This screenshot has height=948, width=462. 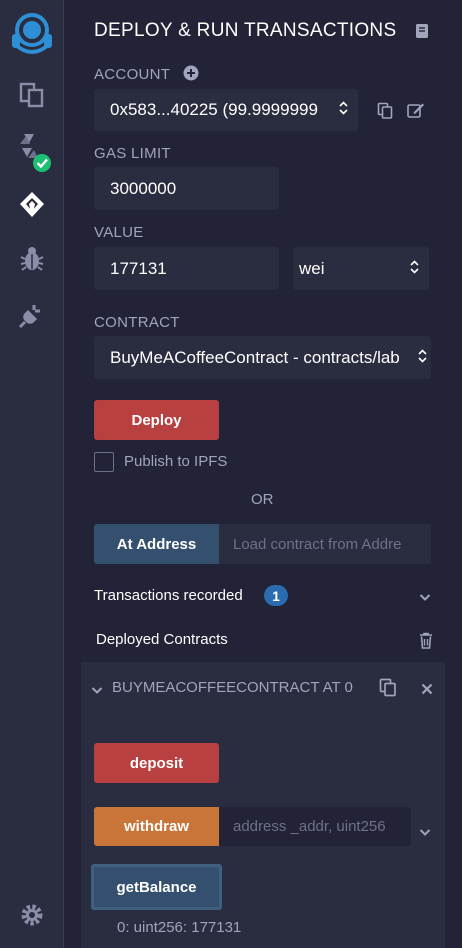 What do you see at coordinates (425, 833) in the screenshot?
I see `expand-params-icon` at bounding box center [425, 833].